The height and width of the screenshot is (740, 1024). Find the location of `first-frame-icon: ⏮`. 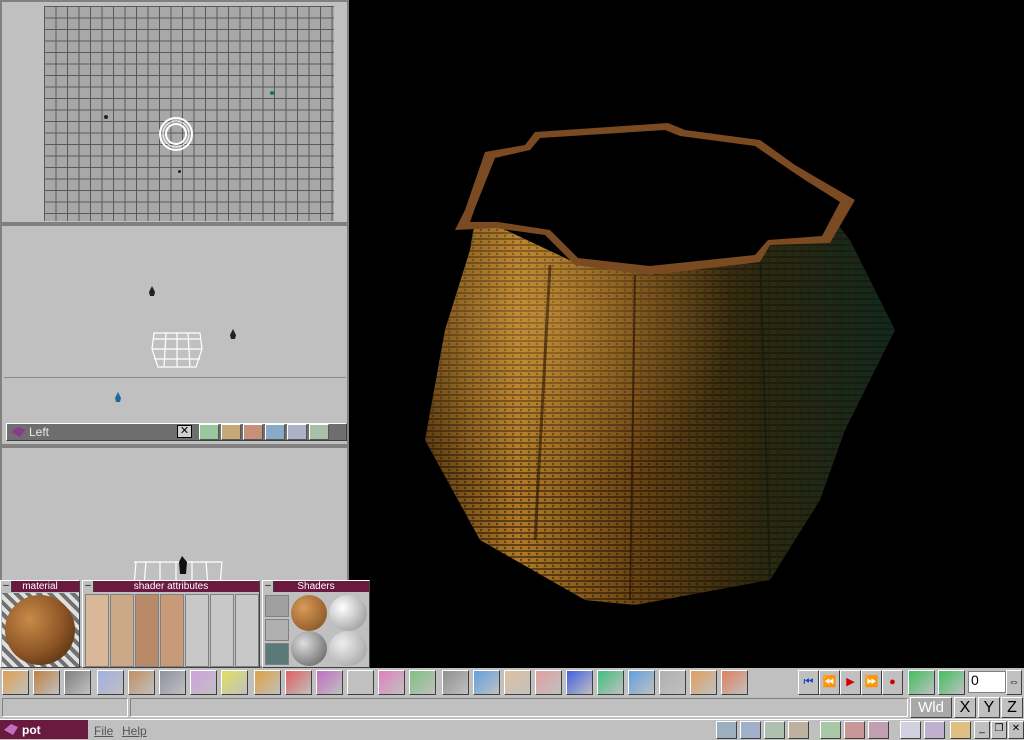

first-frame-icon: ⏮ is located at coordinates (808, 682).